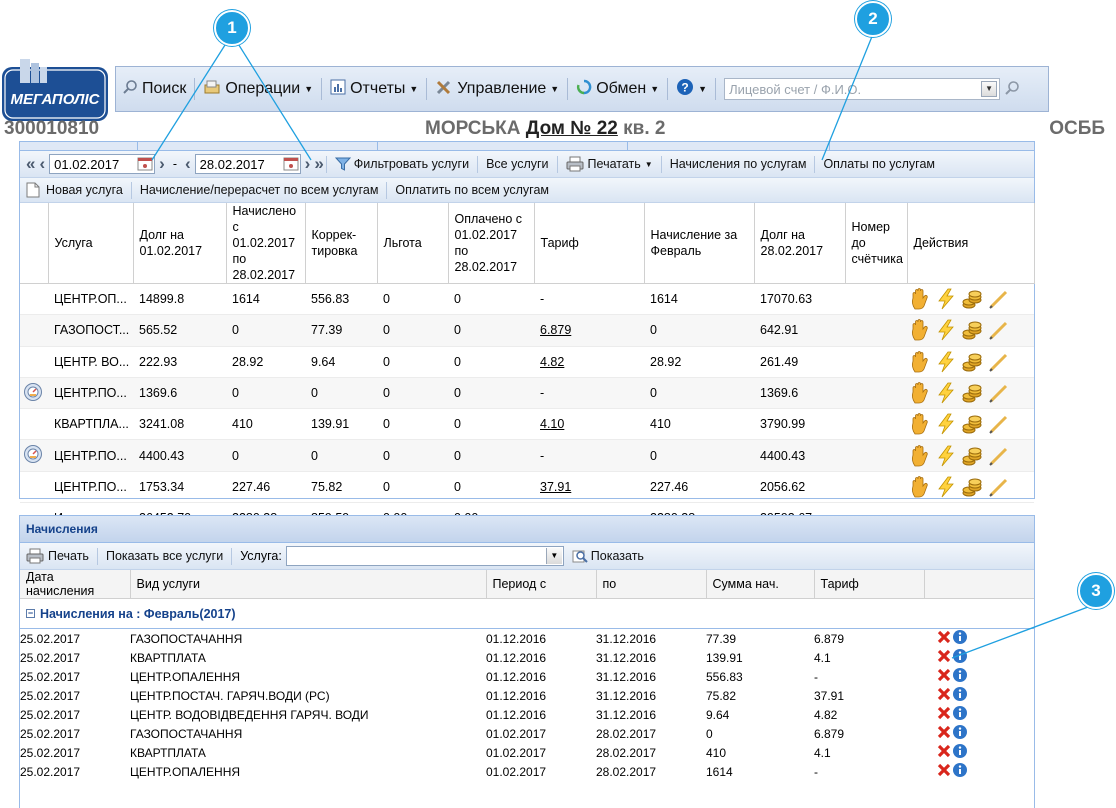 This screenshot has height=808, width=1116. I want to click on header-service-kind: Вид услуги, so click(308, 584).